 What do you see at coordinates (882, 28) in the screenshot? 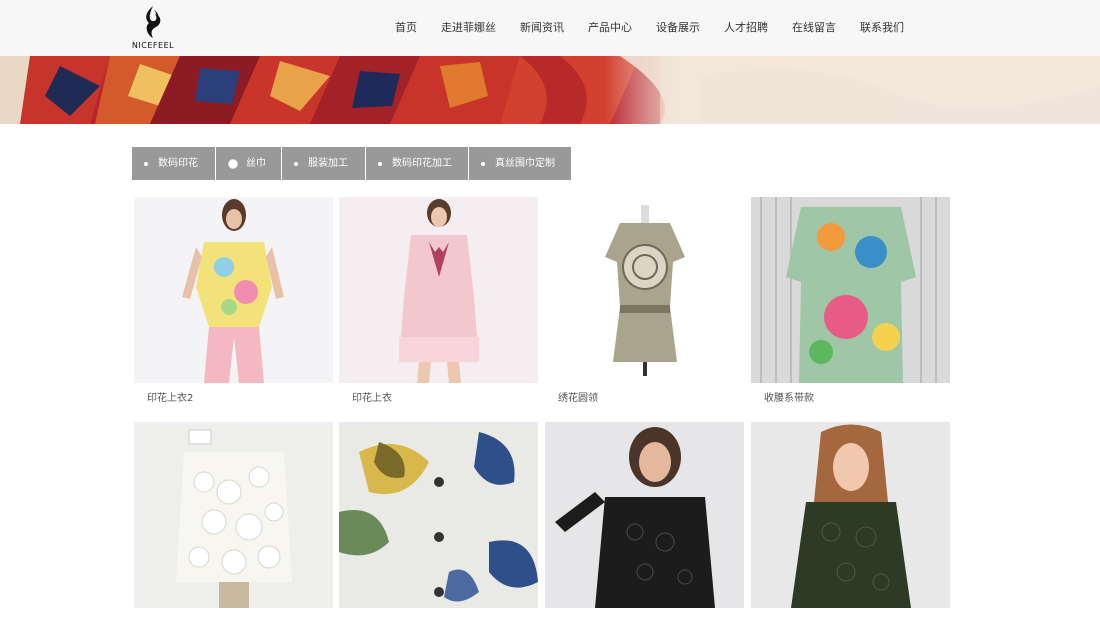
I see `nav-item-contact: 联系我们` at bounding box center [882, 28].